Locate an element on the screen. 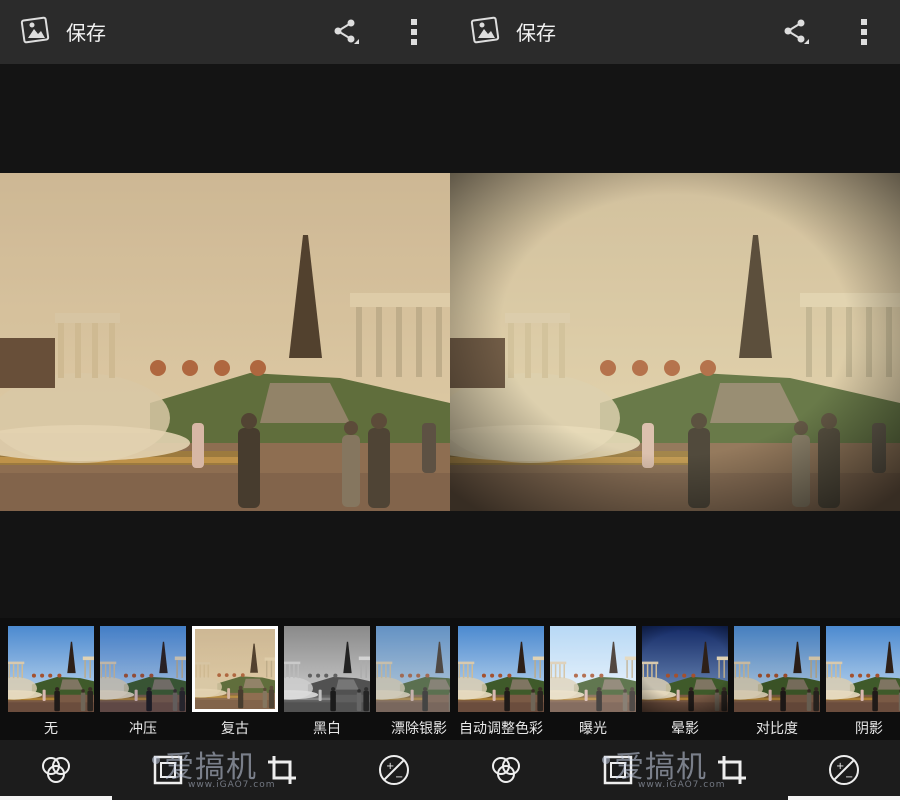 This screenshot has height=800, width=900. filter-label: 复古 is located at coordinates (235, 729).